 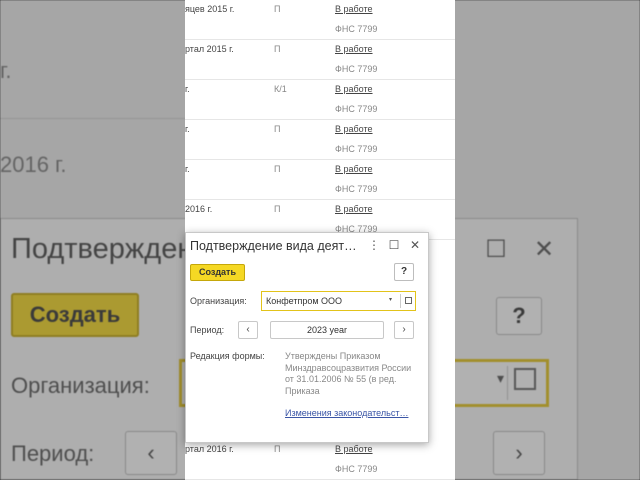 I want to click on maximize-icon: ☐, so click(x=394, y=245).